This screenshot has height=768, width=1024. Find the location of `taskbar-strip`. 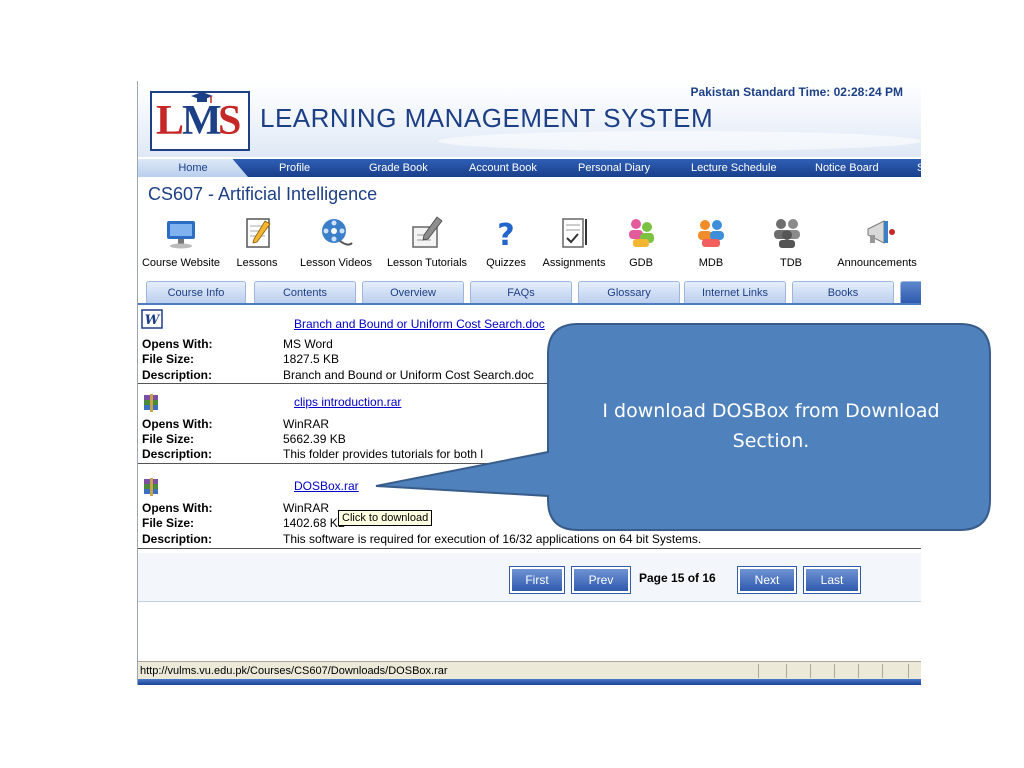

taskbar-strip is located at coordinates (529, 682).